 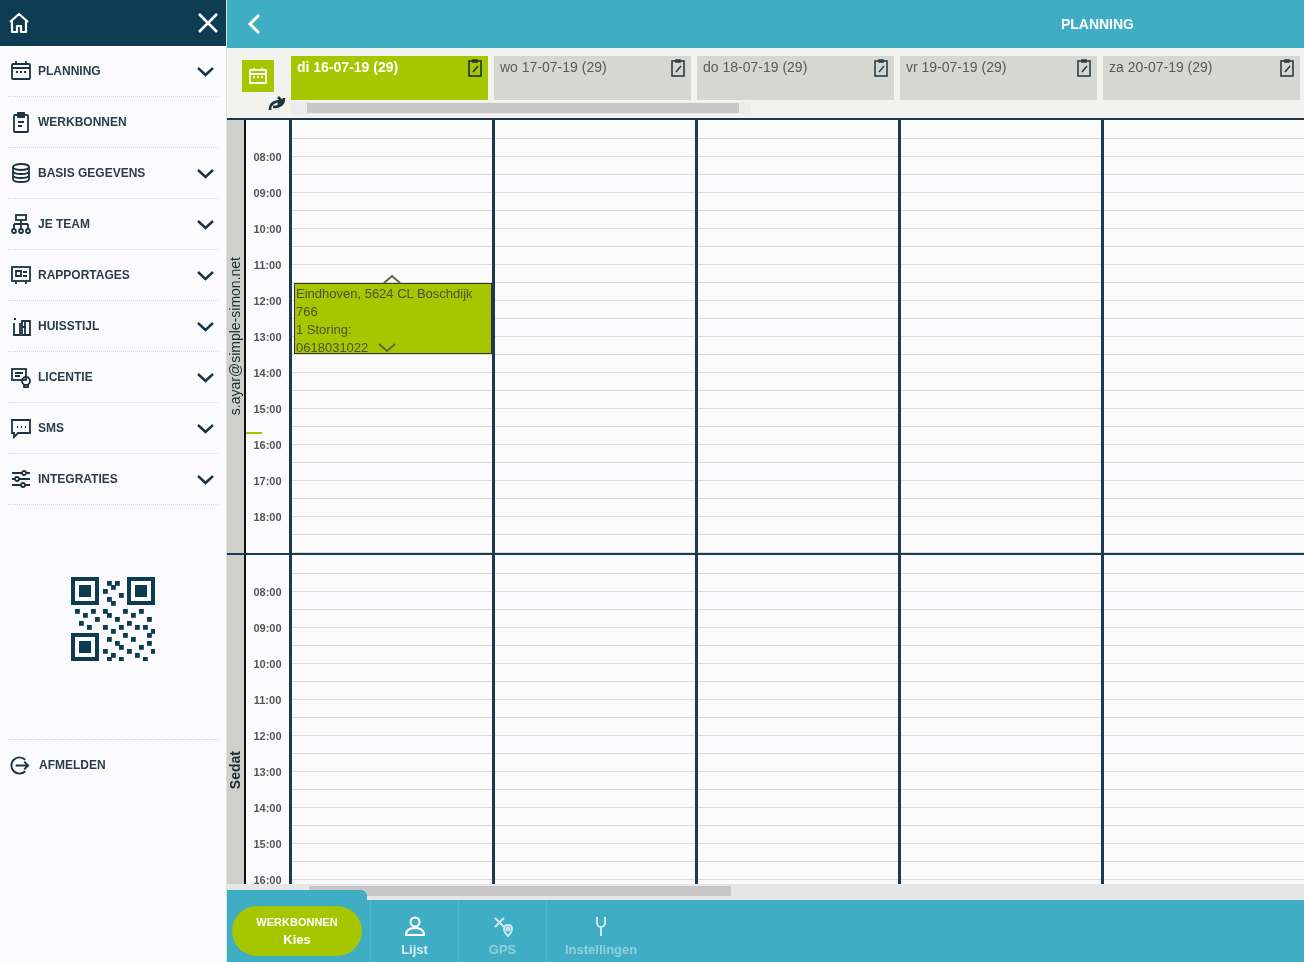 What do you see at coordinates (277, 104) in the screenshot?
I see `swap-icon` at bounding box center [277, 104].